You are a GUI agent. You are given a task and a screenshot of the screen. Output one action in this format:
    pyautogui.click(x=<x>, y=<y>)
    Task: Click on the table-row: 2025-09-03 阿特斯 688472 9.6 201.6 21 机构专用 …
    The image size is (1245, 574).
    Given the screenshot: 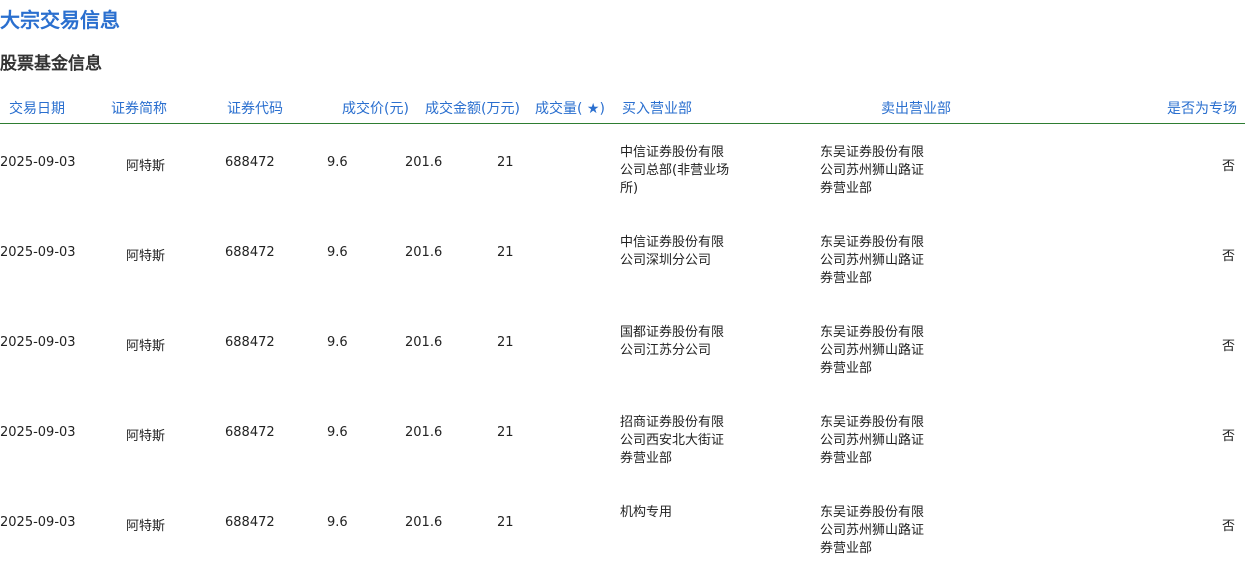 What is the action you would take?
    pyautogui.click(x=622, y=539)
    